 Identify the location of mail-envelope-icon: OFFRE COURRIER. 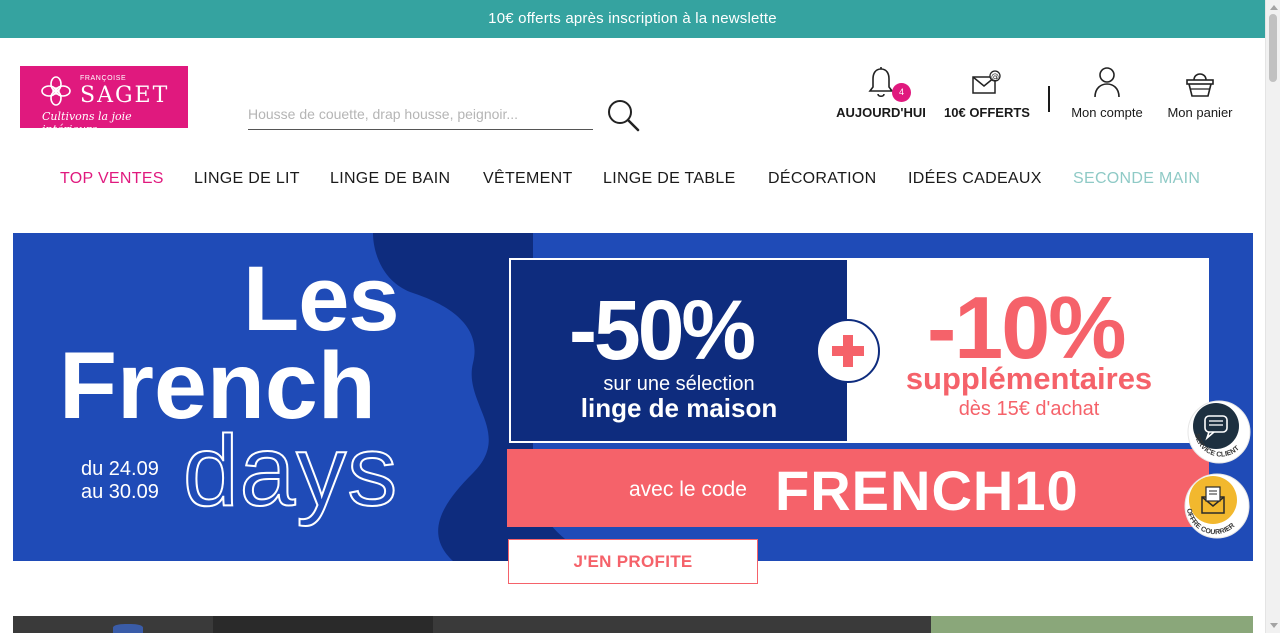
(1217, 506).